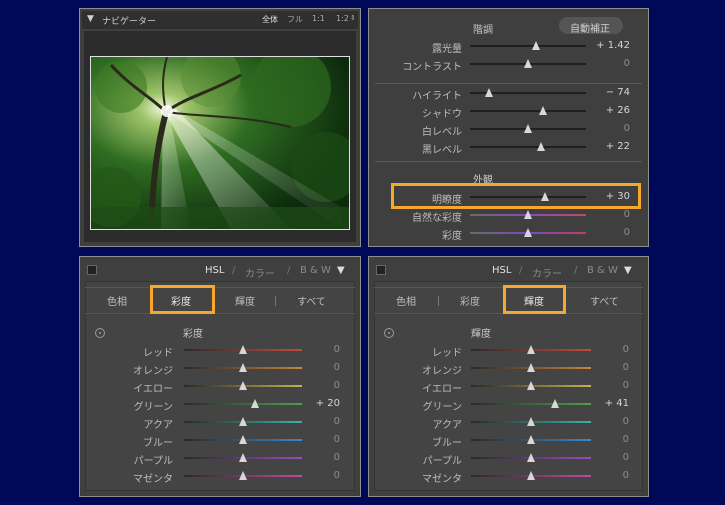  Describe the element at coordinates (438, 301) in the screenshot. I see `tab-divider` at that location.